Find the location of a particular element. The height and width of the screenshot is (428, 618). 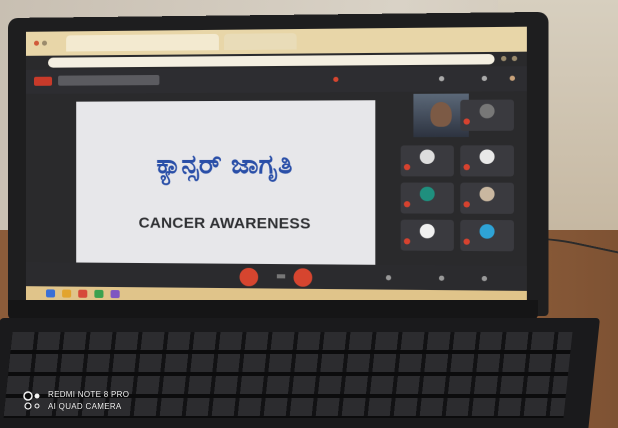

people-icon is located at coordinates (441, 79).